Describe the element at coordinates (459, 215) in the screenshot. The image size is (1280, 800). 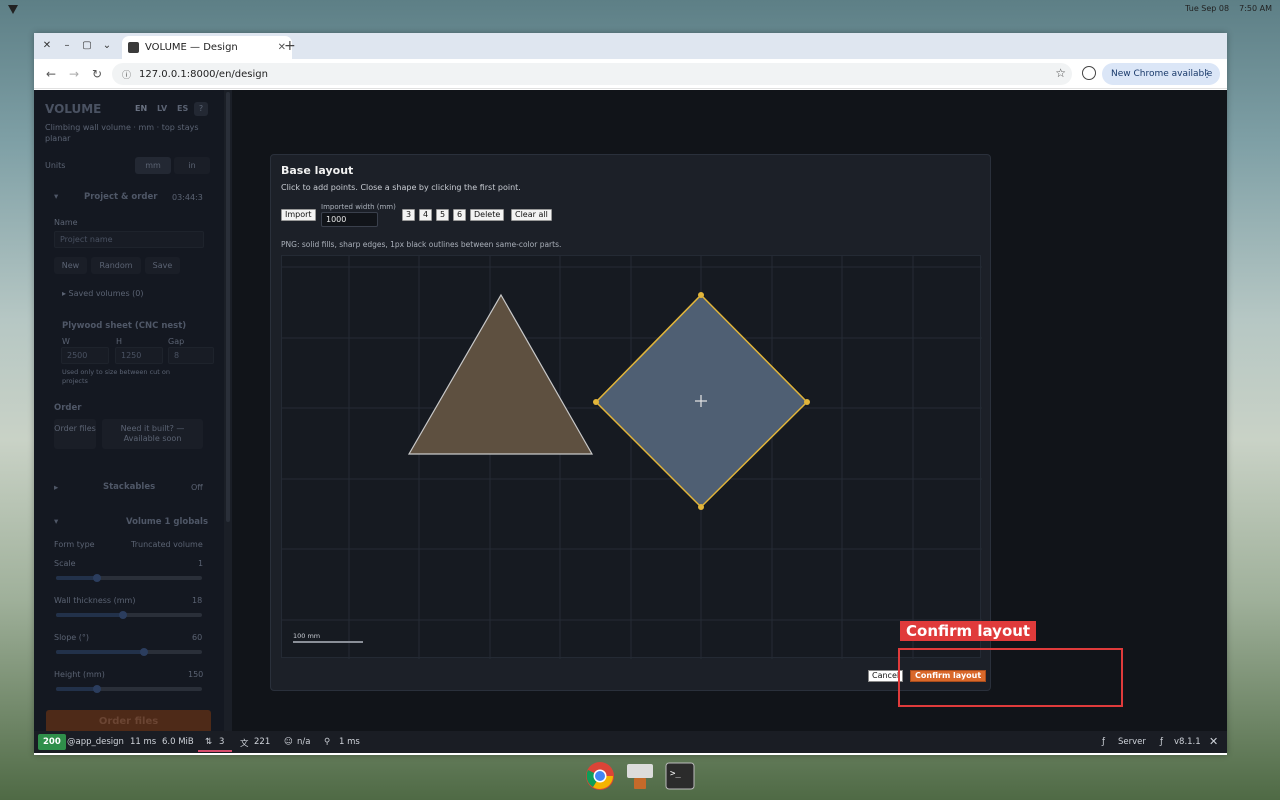
I see `sides-6-button: 6` at that location.